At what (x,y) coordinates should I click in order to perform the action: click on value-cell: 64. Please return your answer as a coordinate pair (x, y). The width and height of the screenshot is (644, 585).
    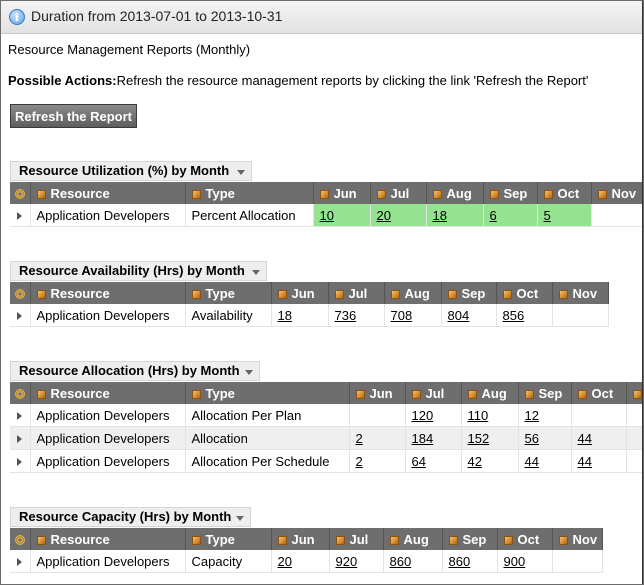
    Looking at the image, I should click on (433, 461).